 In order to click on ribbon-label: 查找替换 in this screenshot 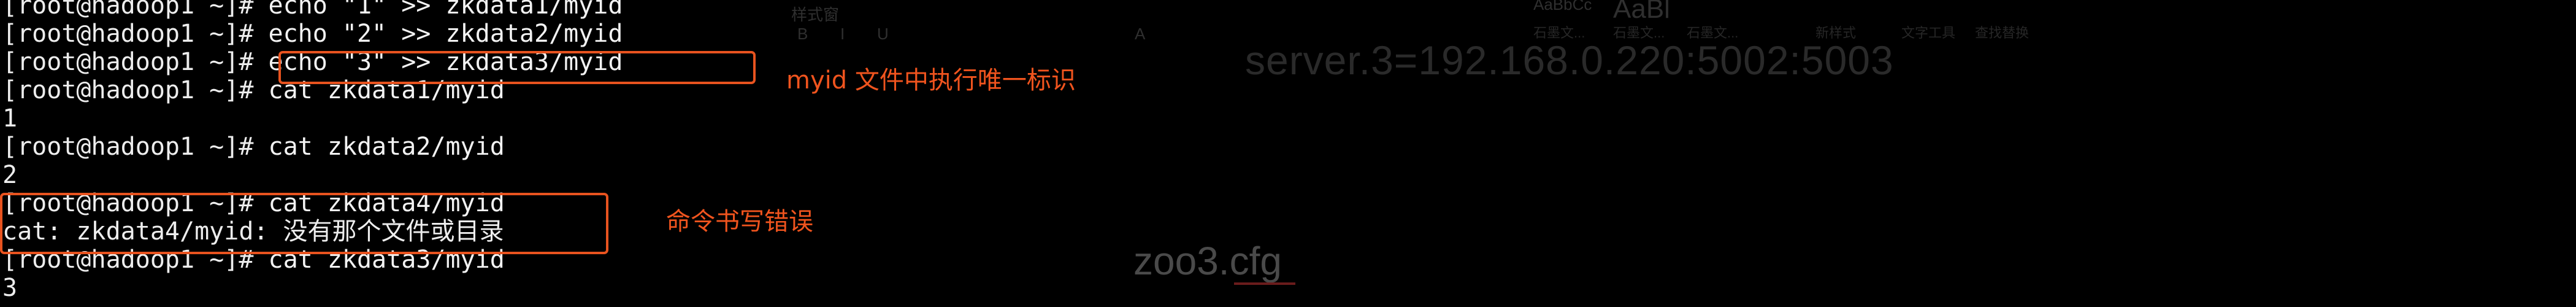, I will do `click(2002, 33)`.